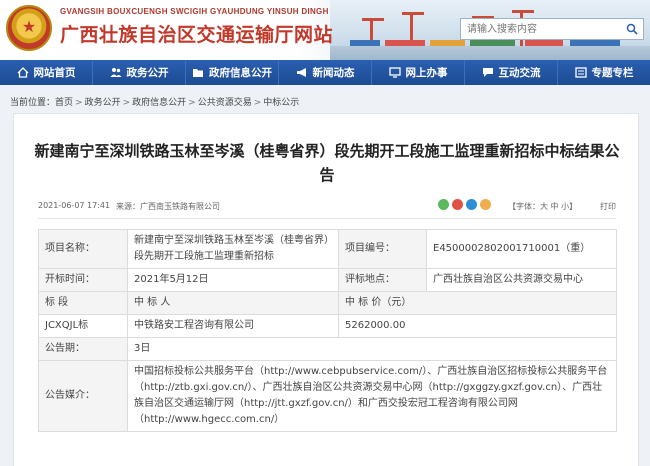 The image size is (650, 466). I want to click on nav-online-services: 网上办事, so click(418, 72).